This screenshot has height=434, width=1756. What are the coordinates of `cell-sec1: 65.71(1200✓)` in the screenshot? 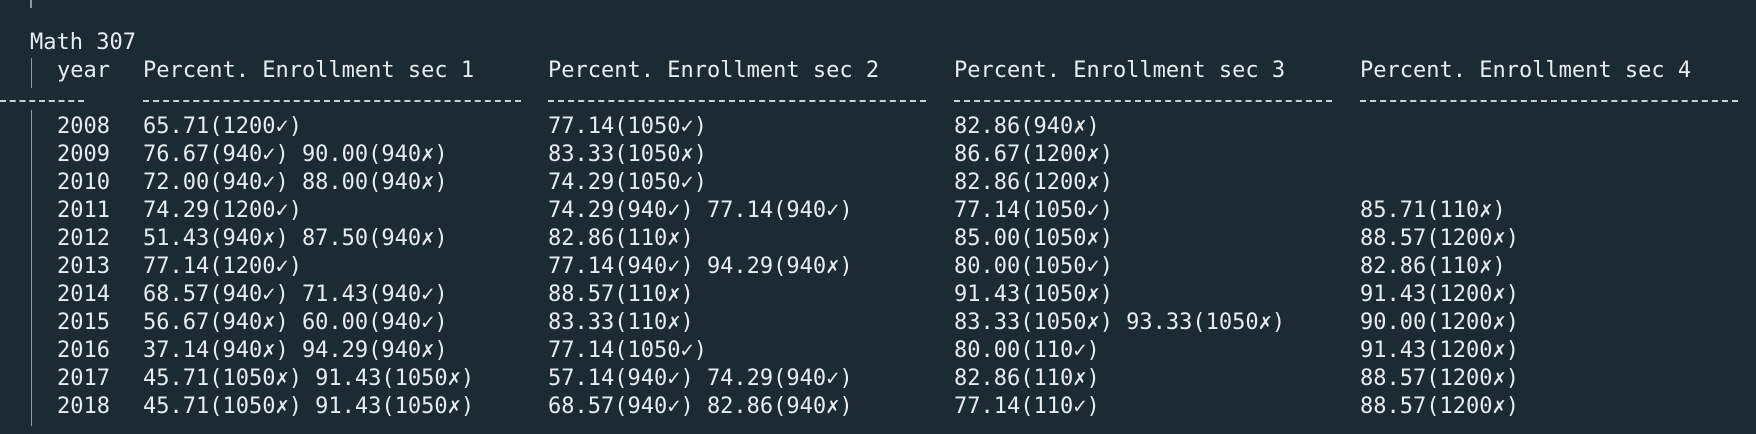 It's located at (222, 126).